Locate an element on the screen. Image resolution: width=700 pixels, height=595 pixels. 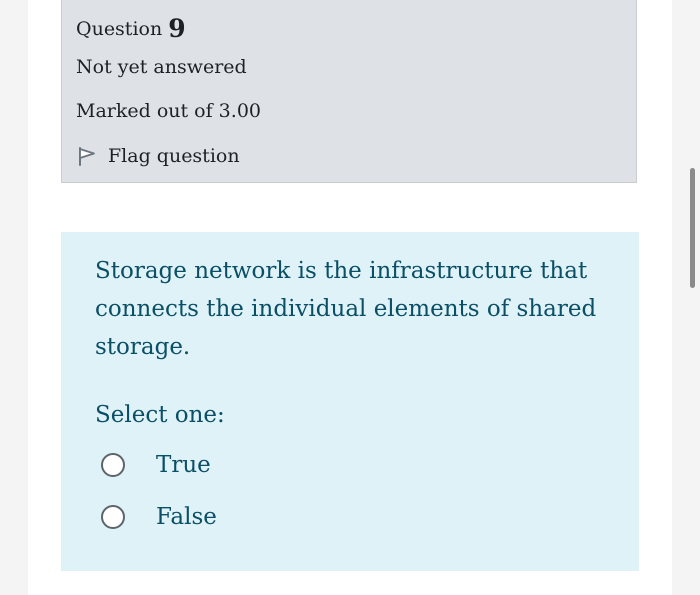
flag-icon is located at coordinates (87, 156).